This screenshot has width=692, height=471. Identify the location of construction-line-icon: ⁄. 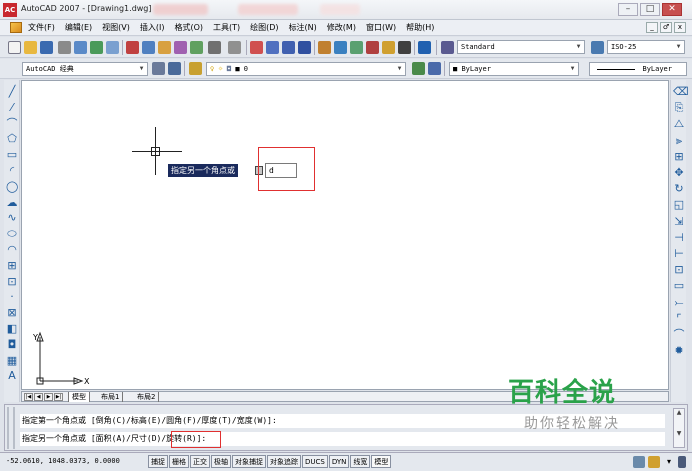
(12, 107).